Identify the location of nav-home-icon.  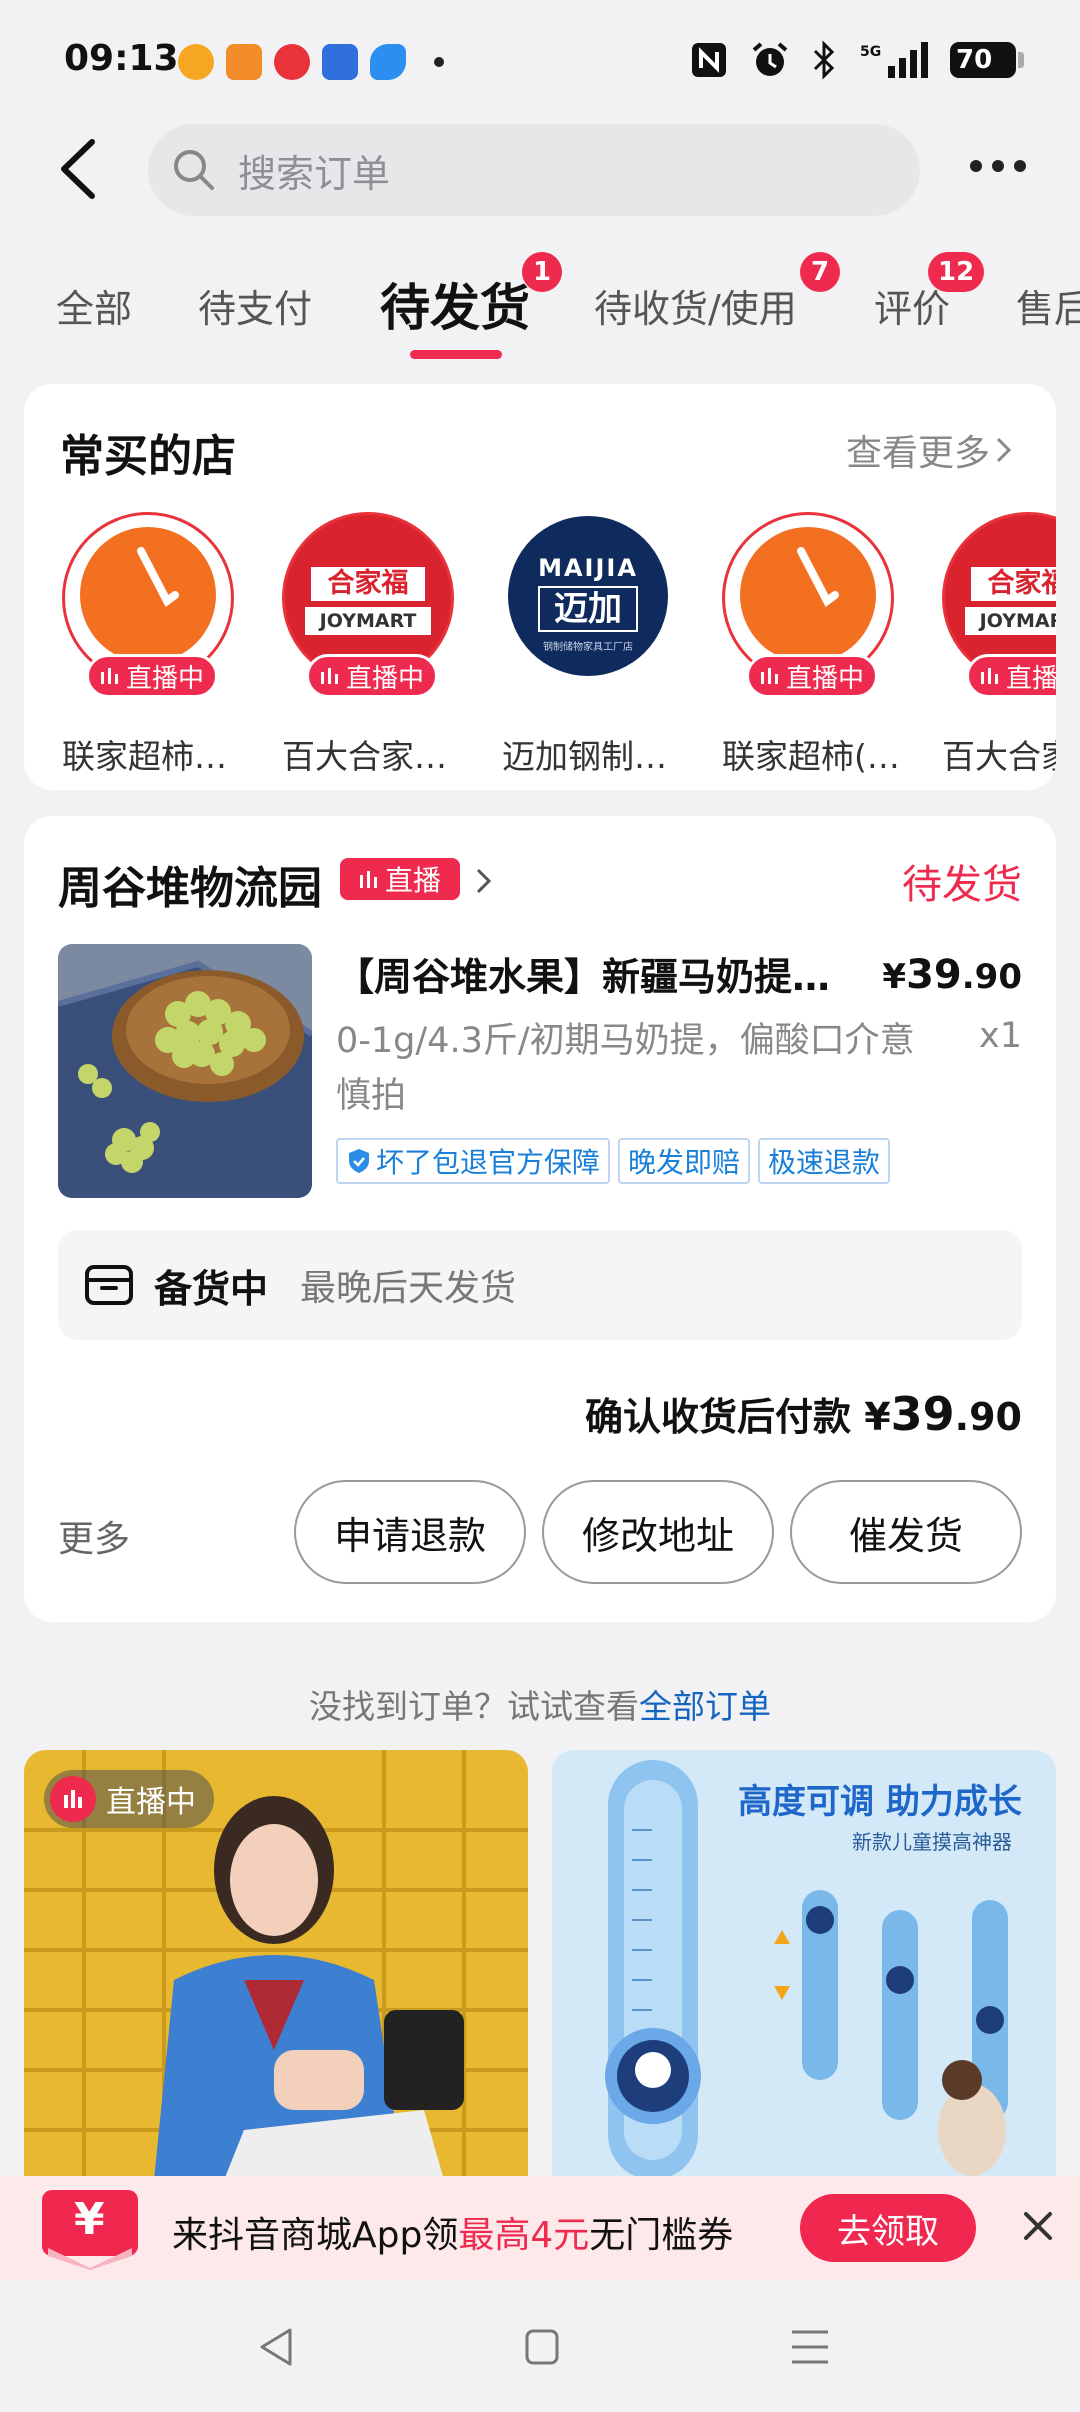
(542, 2347).